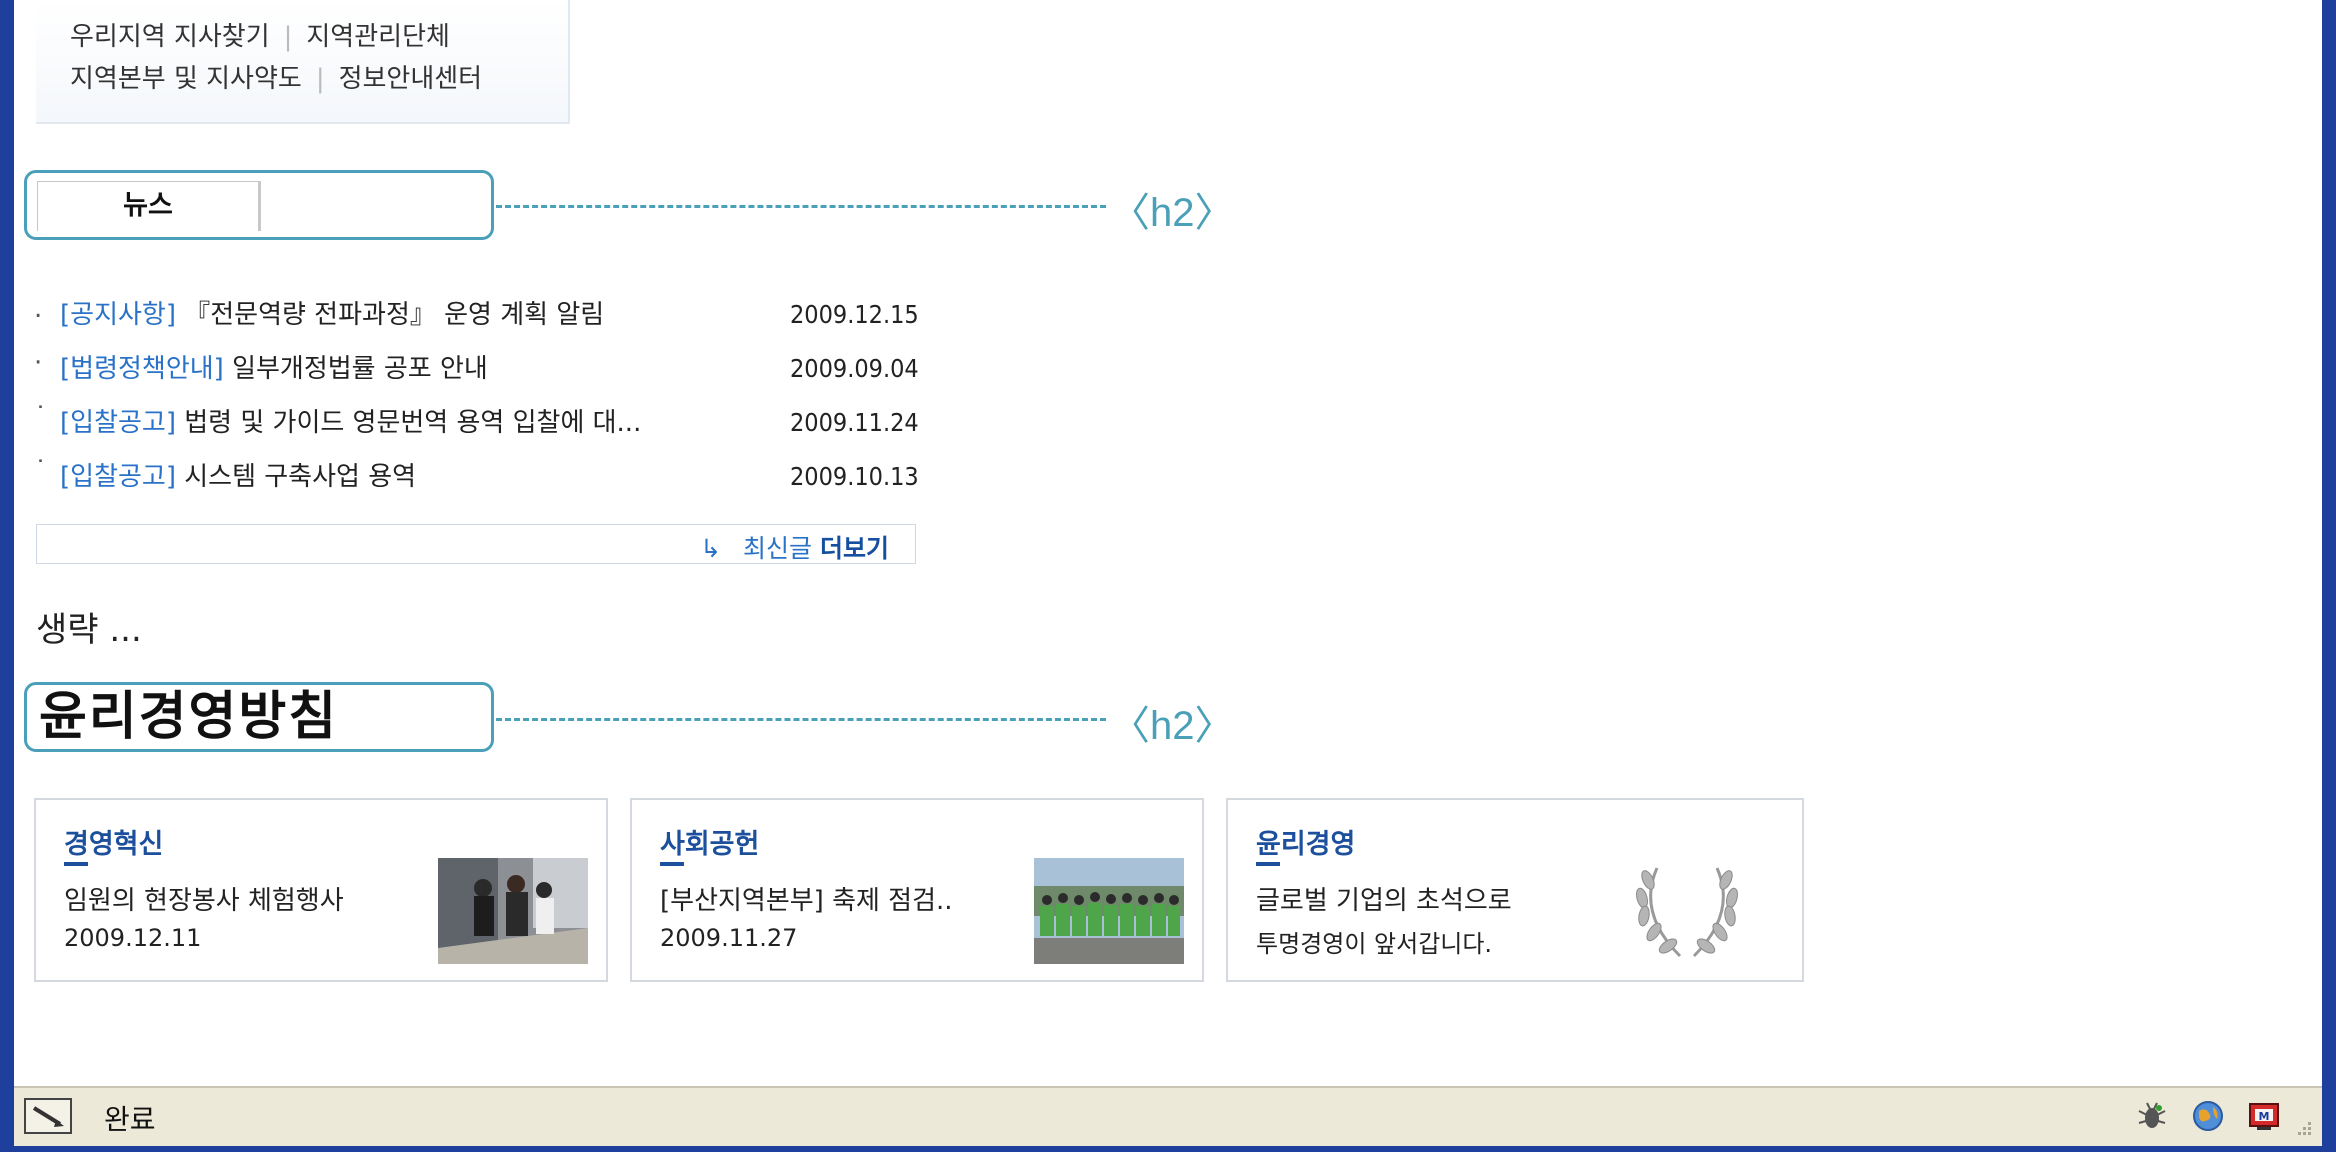 The width and height of the screenshot is (2336, 1152). I want to click on region-links-row-2: 지역본부 및 지사약도 | 정보안내센터, so click(276, 76).